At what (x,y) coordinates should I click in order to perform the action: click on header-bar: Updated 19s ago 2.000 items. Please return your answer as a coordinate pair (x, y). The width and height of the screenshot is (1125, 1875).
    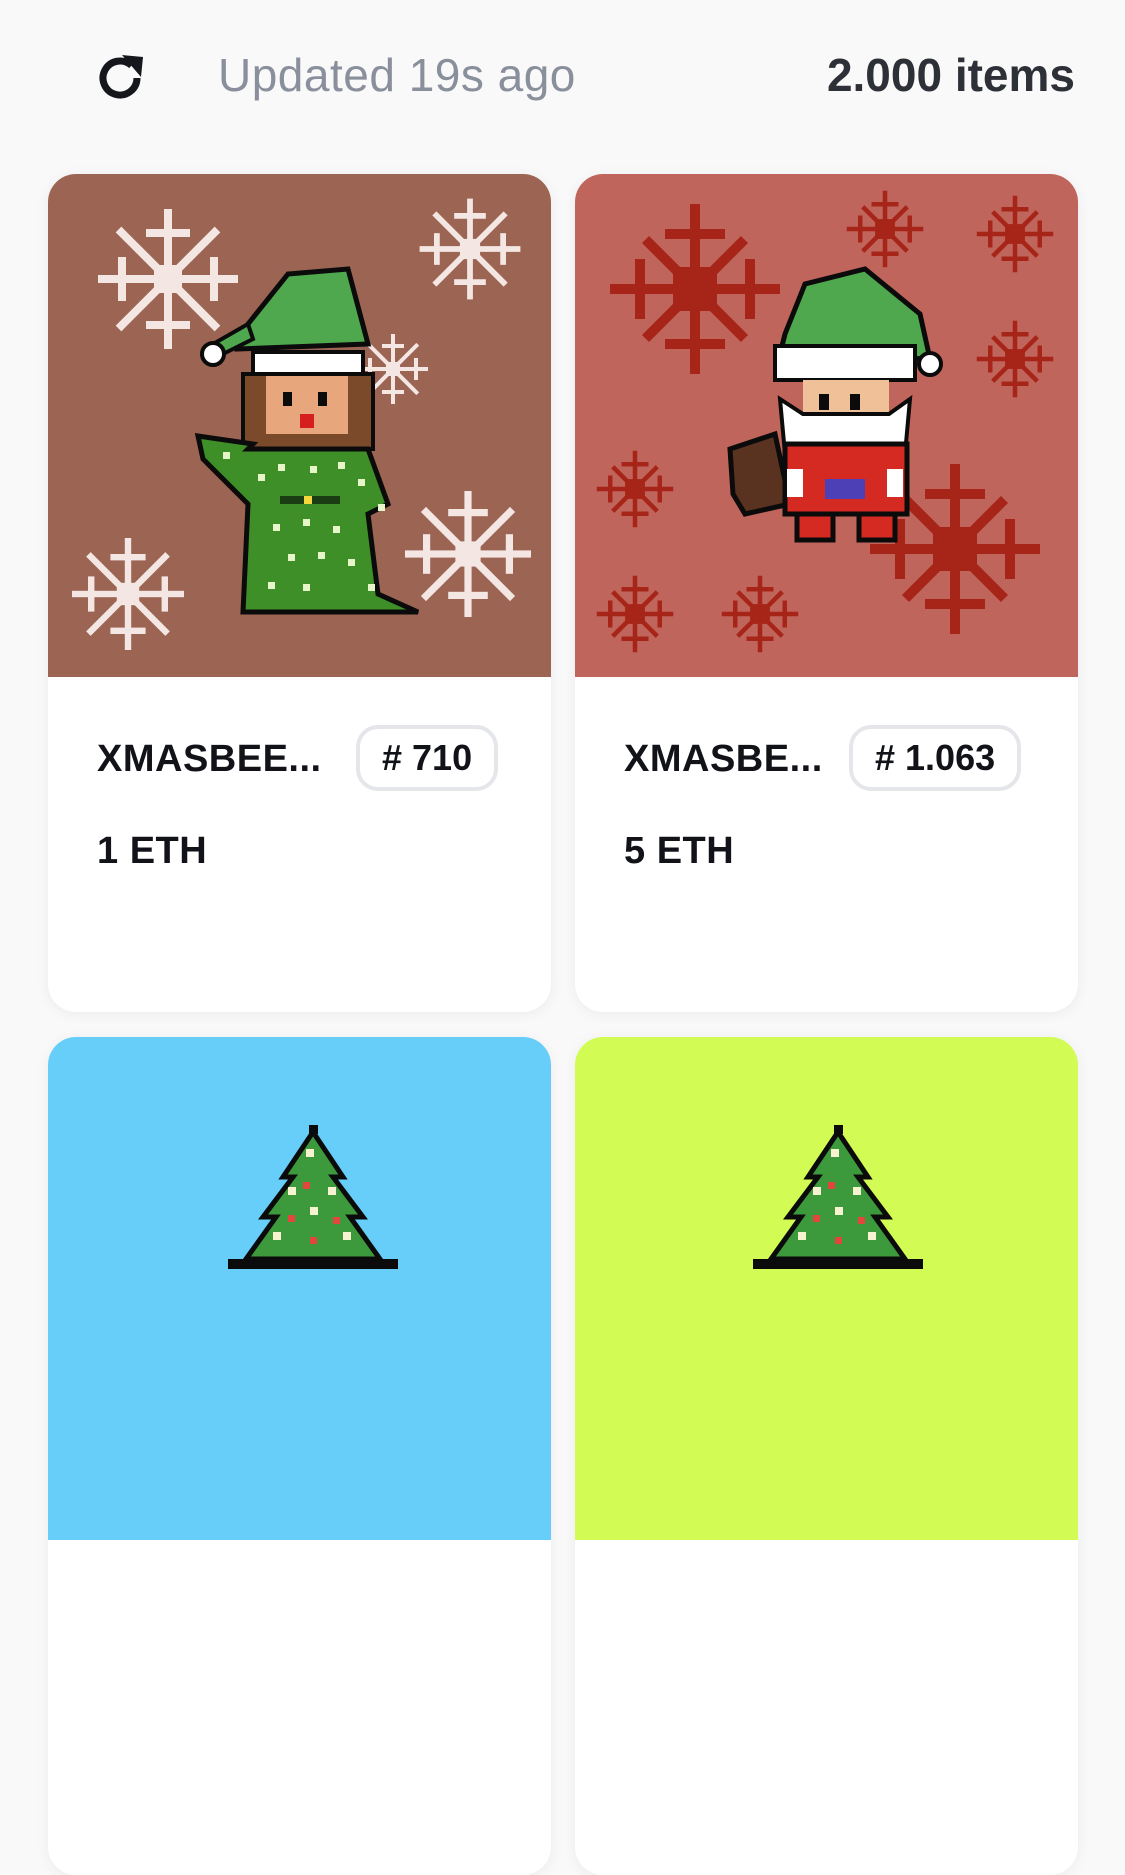
    Looking at the image, I should click on (562, 75).